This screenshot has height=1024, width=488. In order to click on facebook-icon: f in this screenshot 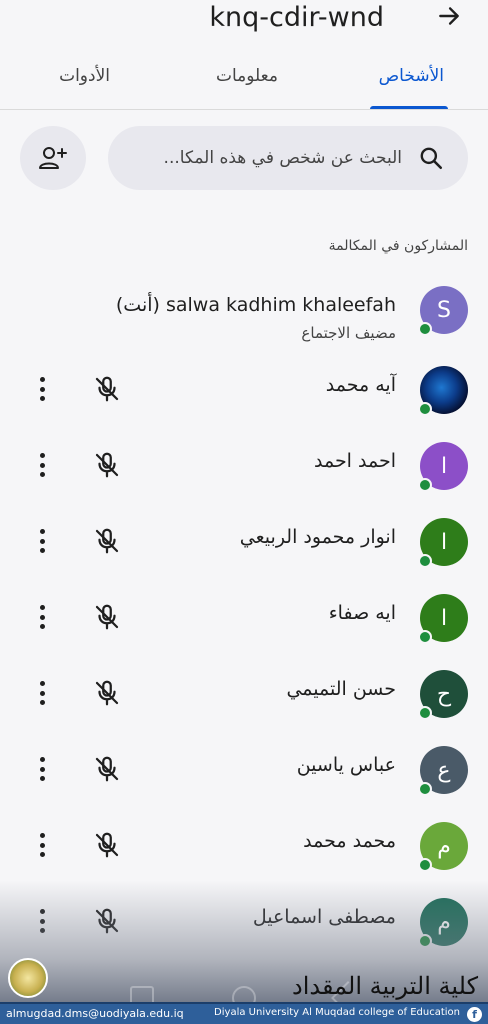, I will do `click(474, 1014)`.